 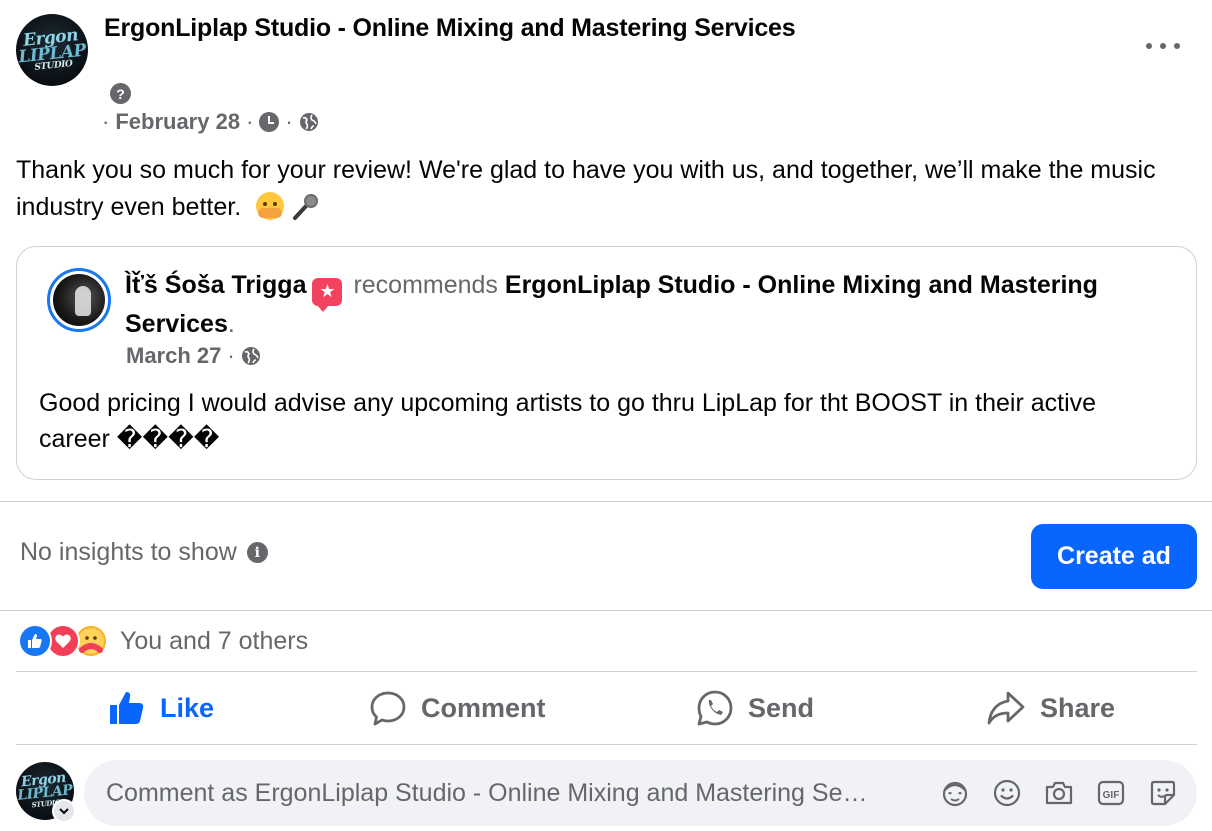 I want to click on review-meta: March 27 ·, so click(x=193, y=356).